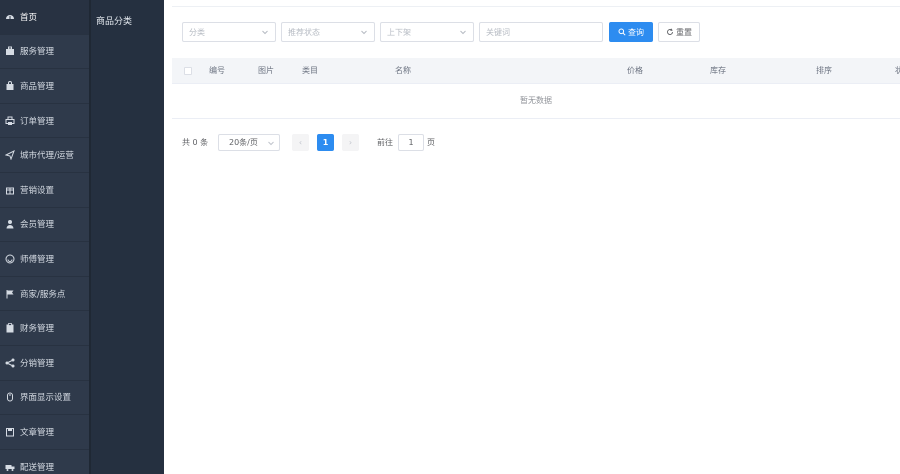 Image resolution: width=900 pixels, height=474 pixels. I want to click on select-all-checkbox, so click(188, 71).